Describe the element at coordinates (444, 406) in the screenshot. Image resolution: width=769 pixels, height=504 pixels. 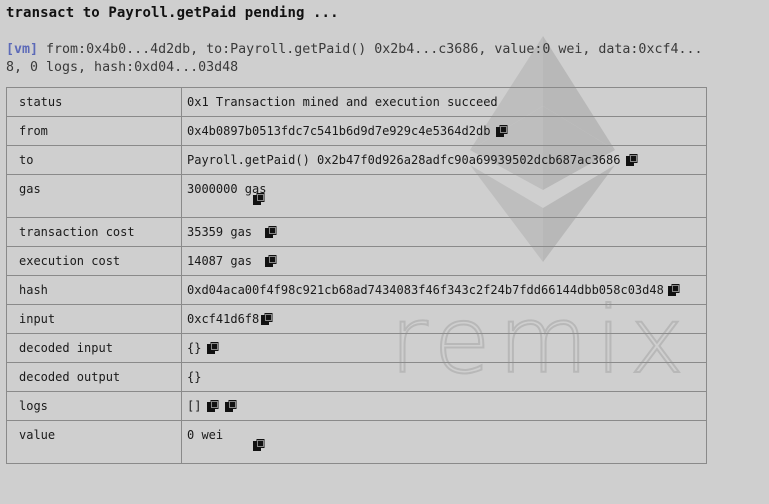
I see `row-value: []` at that location.